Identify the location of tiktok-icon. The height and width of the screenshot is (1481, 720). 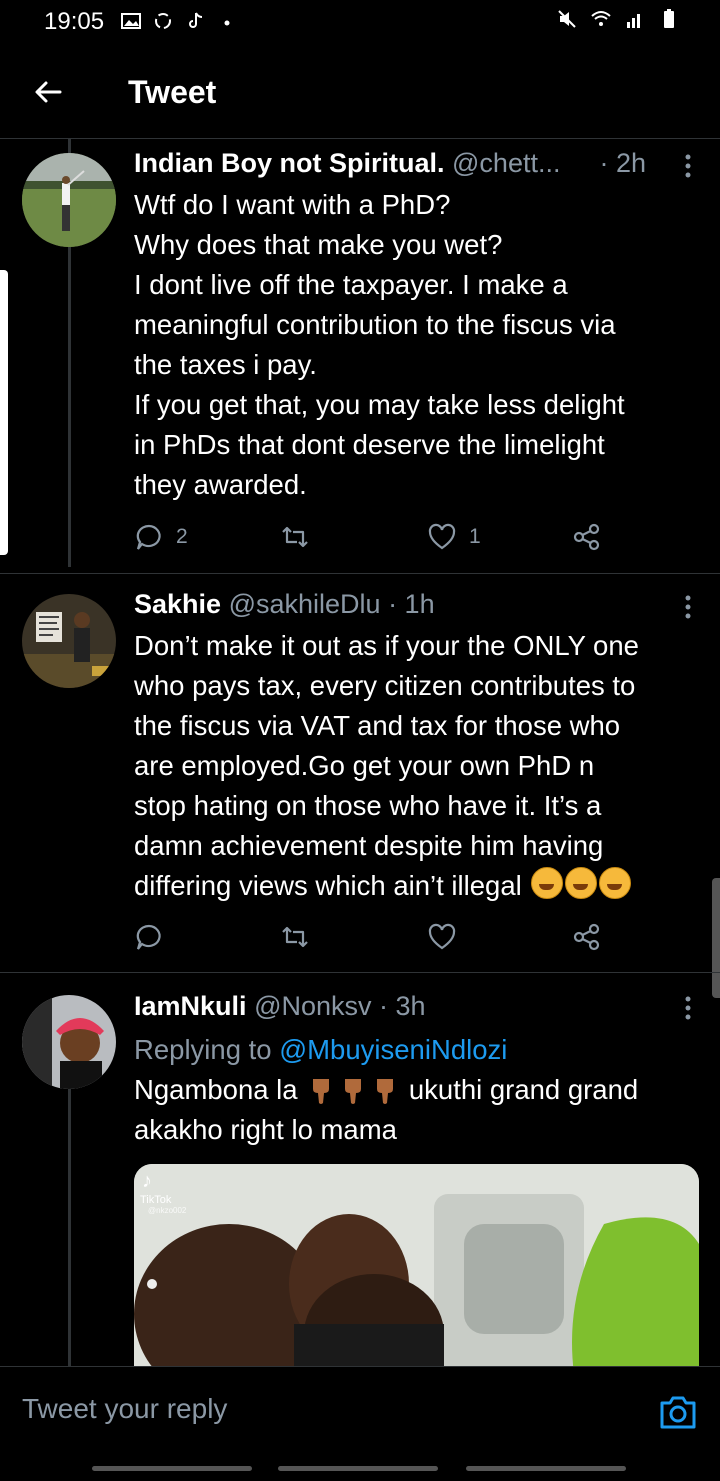
(196, 20).